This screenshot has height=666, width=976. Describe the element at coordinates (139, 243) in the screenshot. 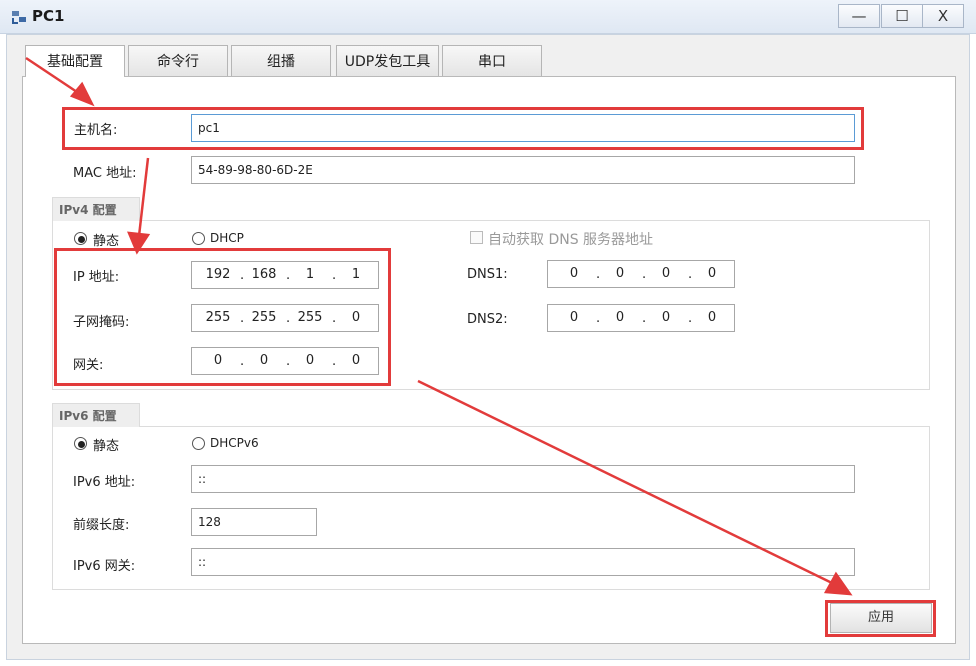

I see `arrow-to-ipv4-fields-head` at that location.